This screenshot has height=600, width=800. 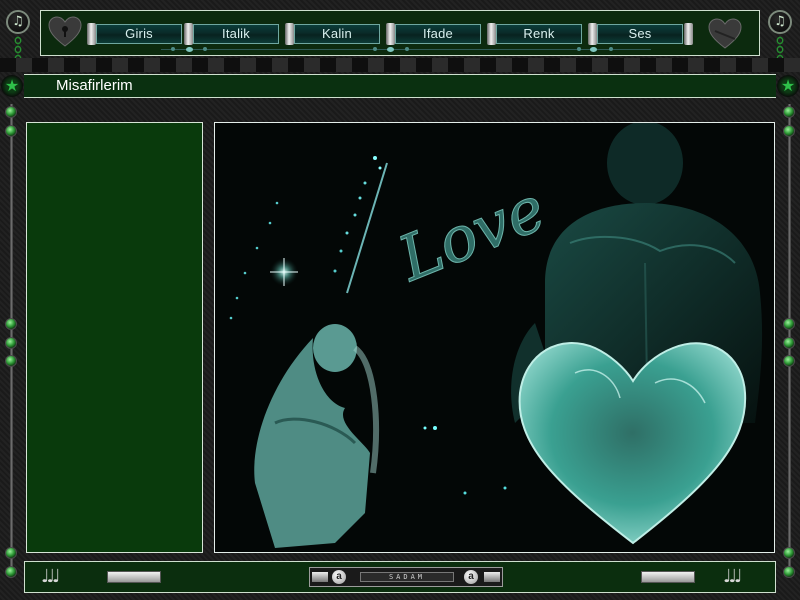 What do you see at coordinates (65, 31) in the screenshot?
I see `heart-lock-icon` at bounding box center [65, 31].